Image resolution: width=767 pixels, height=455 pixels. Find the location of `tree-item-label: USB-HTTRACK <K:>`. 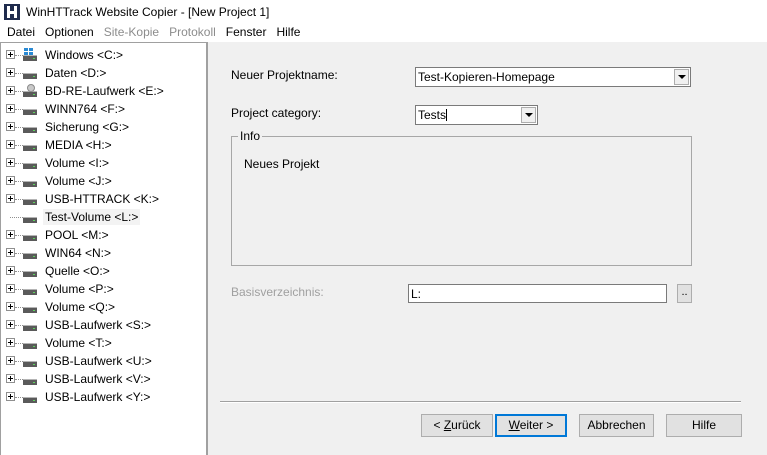

tree-item-label: USB-HTTRACK <K:> is located at coordinates (102, 199).